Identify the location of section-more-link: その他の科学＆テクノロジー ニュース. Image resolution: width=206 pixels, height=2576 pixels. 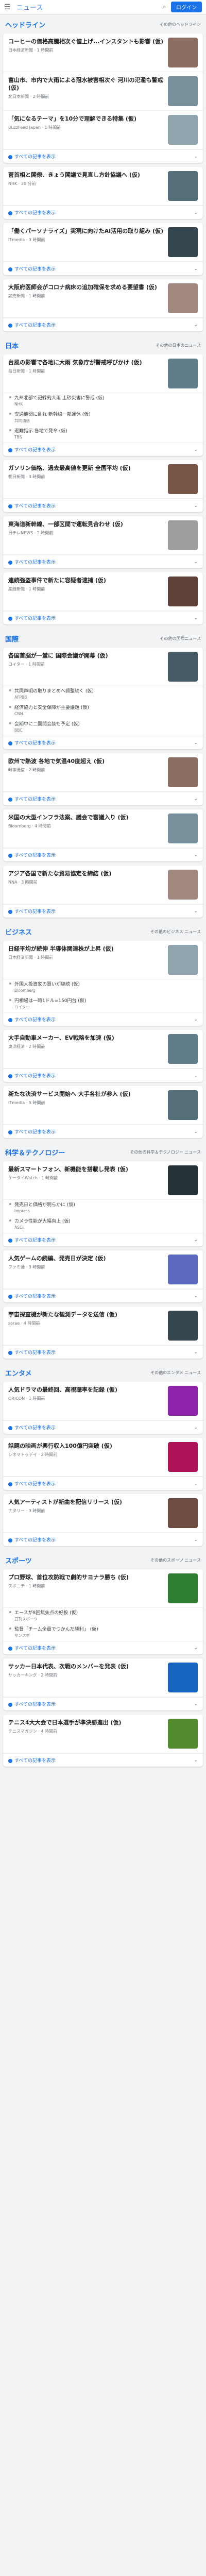
(165, 1152).